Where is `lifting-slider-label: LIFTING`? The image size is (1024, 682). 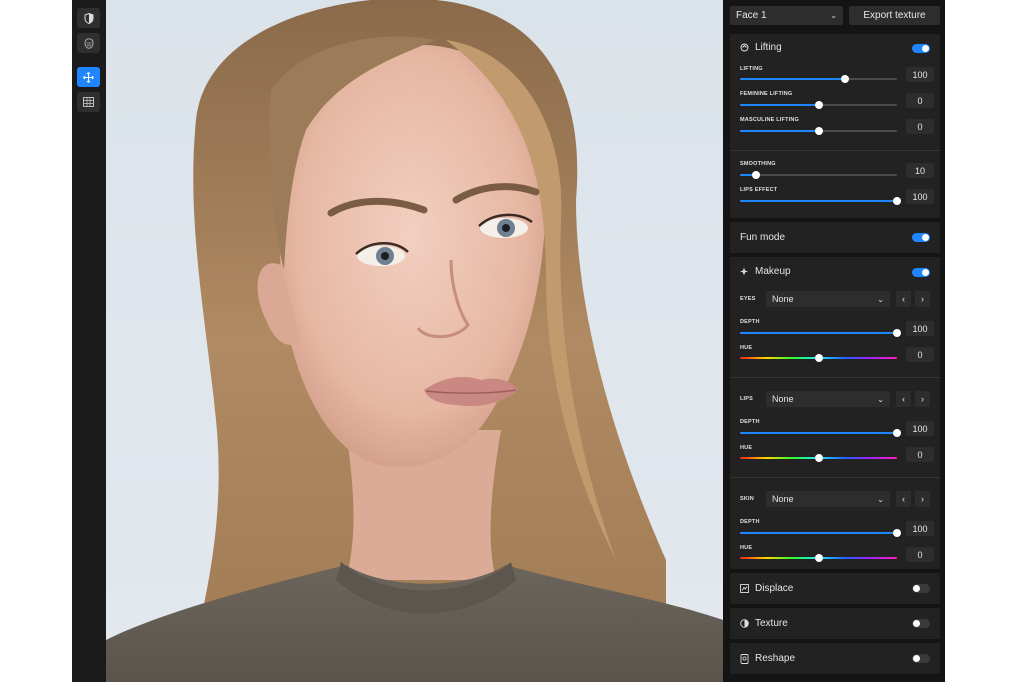 lifting-slider-label: LIFTING is located at coordinates (751, 69).